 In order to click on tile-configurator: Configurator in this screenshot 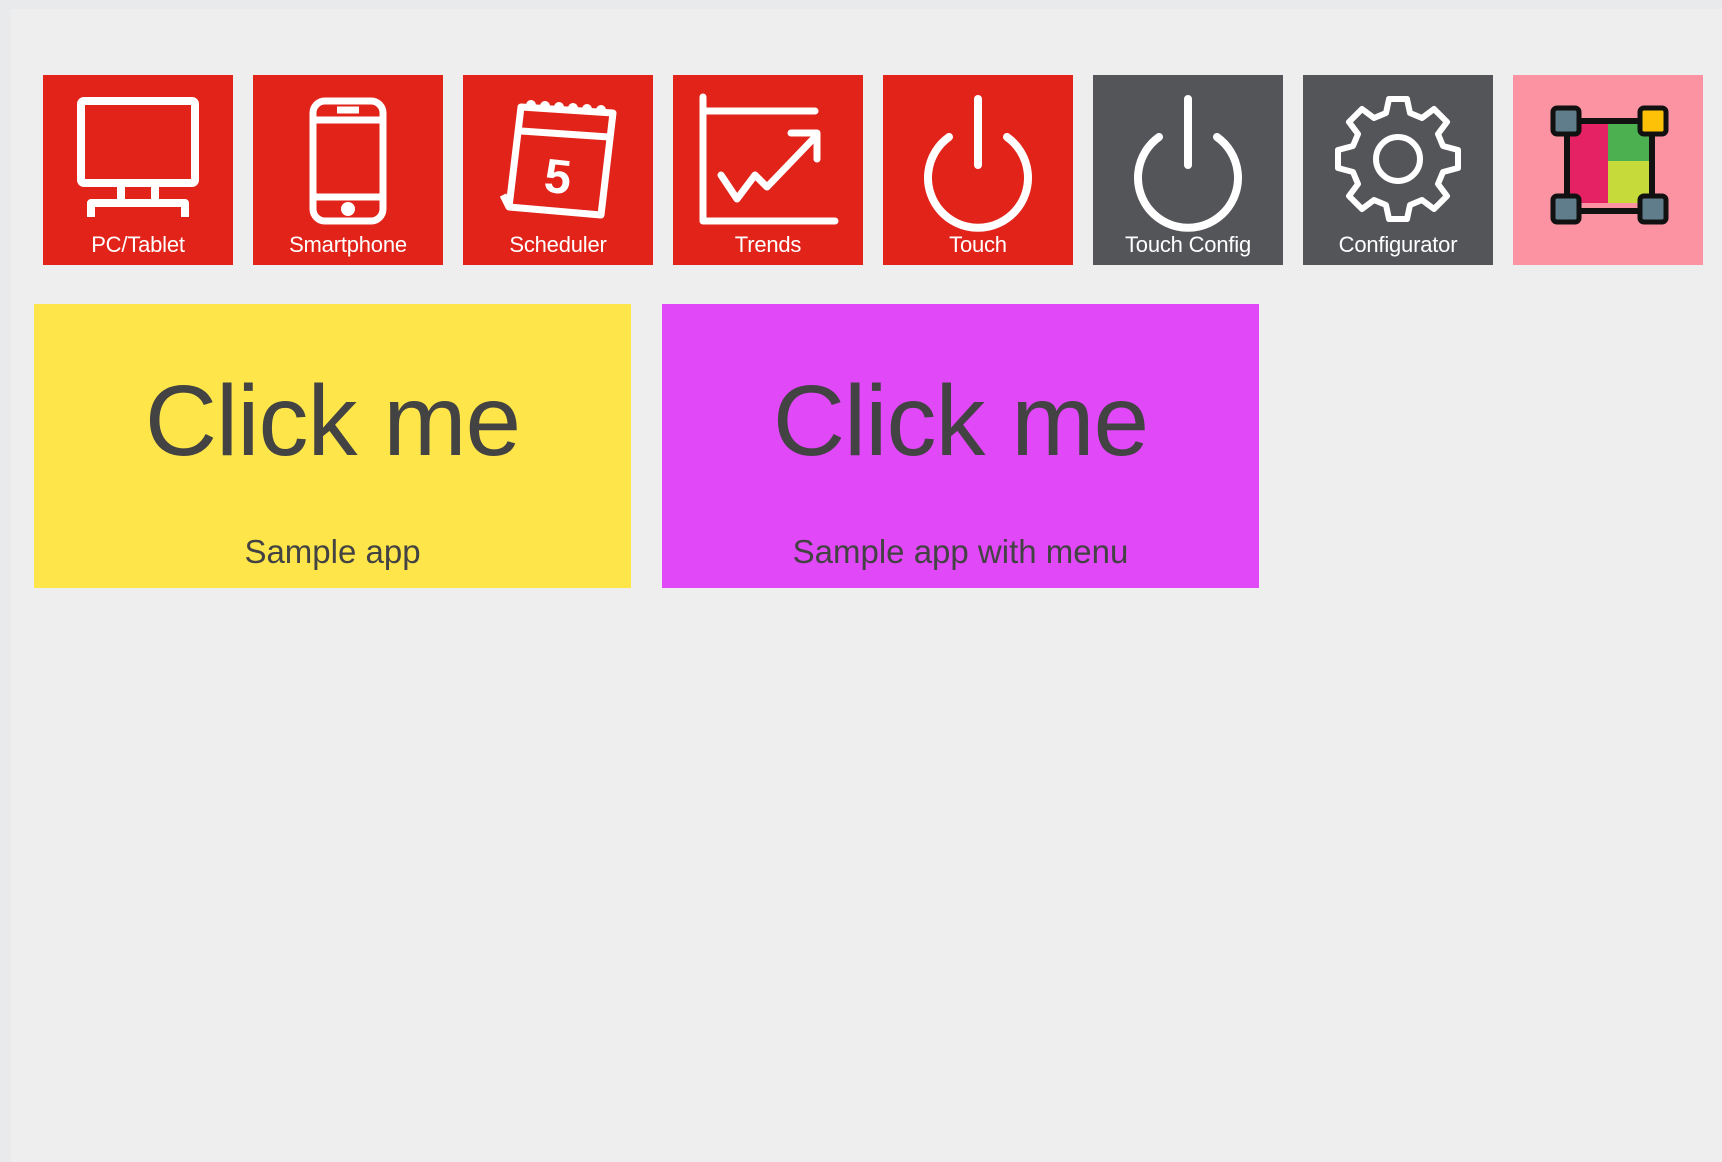, I will do `click(1398, 170)`.